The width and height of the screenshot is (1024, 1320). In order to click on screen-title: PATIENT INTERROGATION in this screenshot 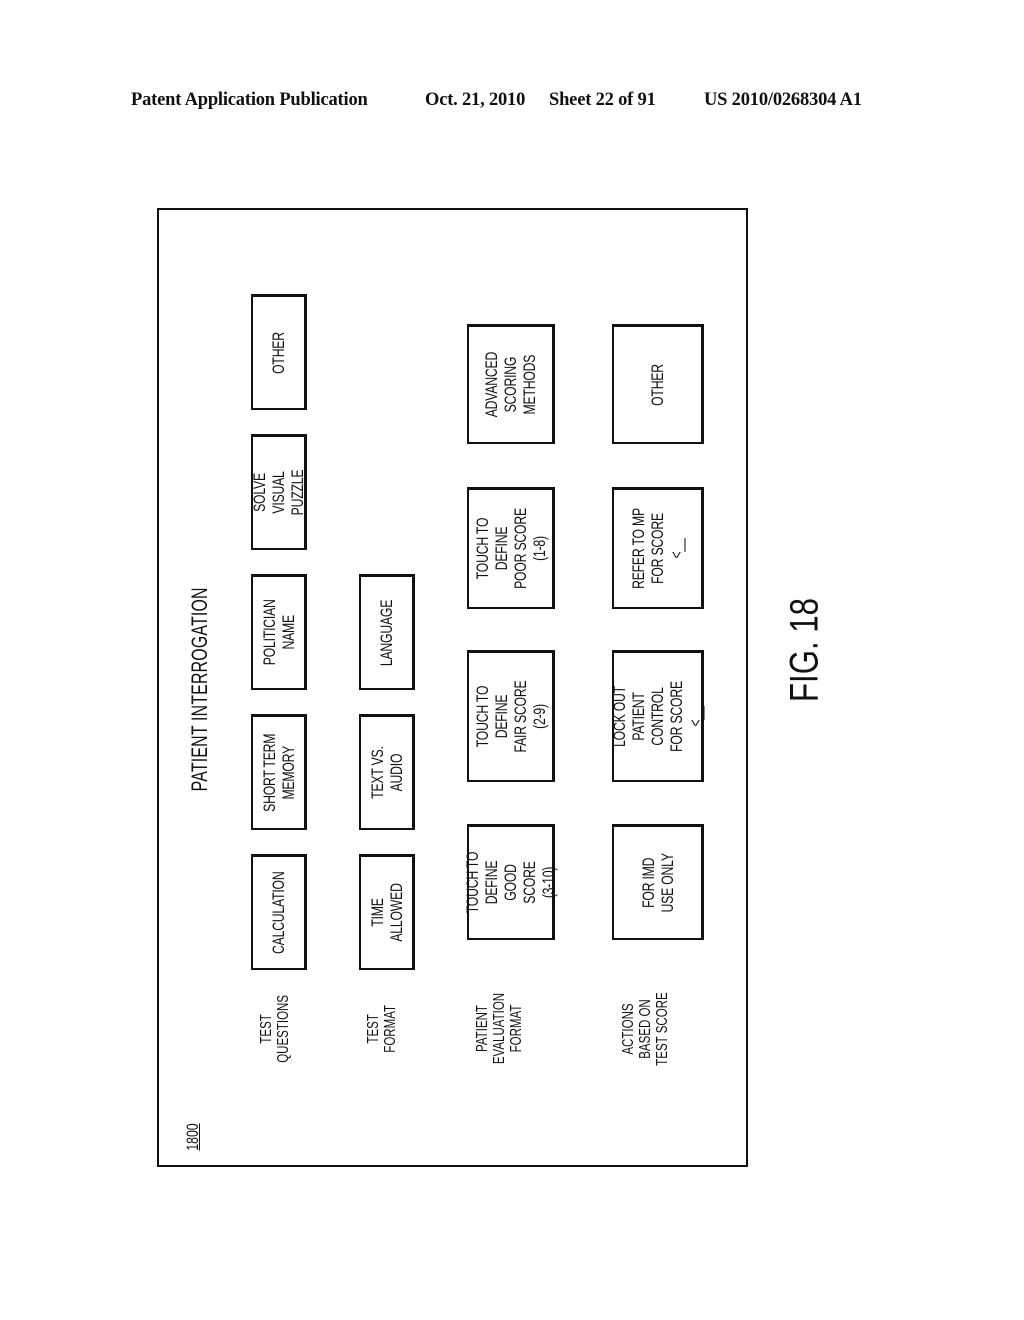, I will do `click(199, 689)`.